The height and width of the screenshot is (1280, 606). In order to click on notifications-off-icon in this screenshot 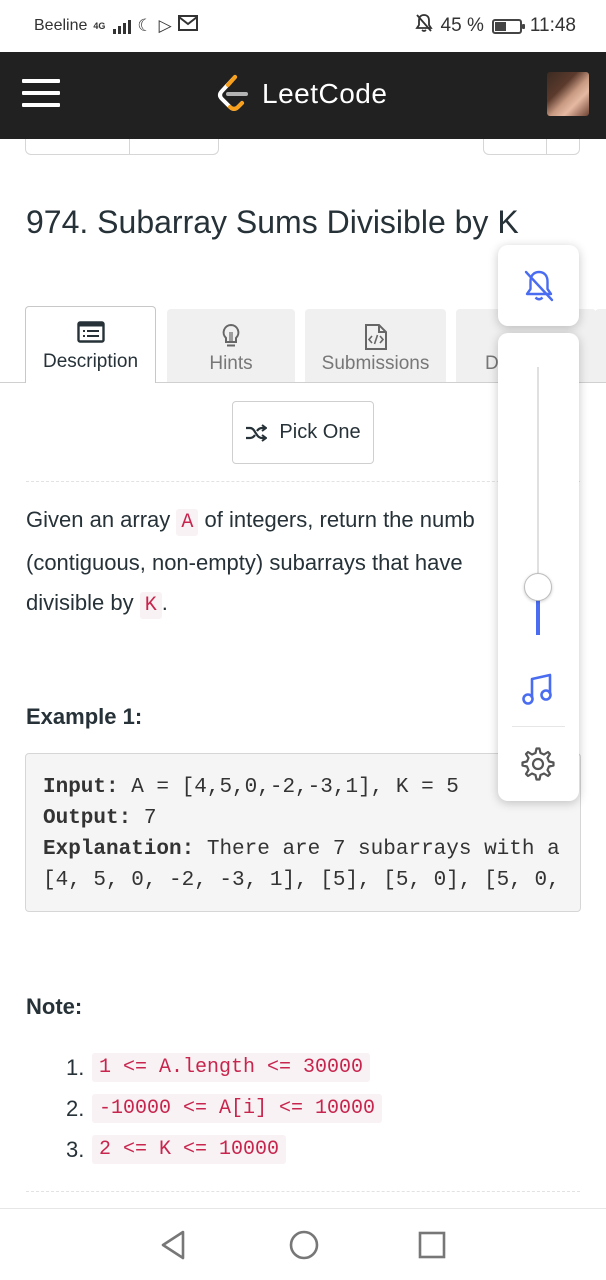, I will do `click(423, 26)`.